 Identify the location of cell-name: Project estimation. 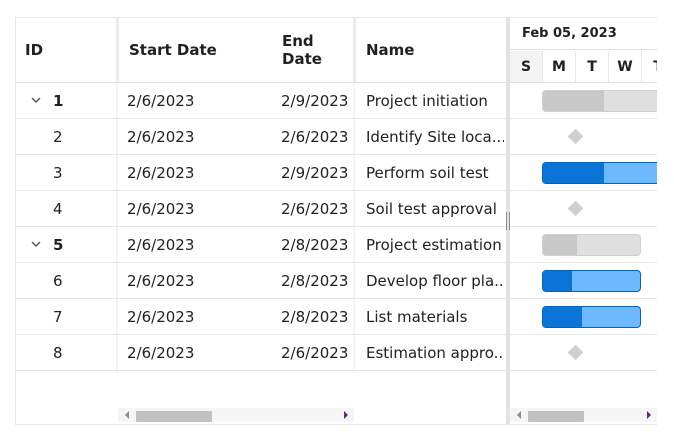
(435, 244).